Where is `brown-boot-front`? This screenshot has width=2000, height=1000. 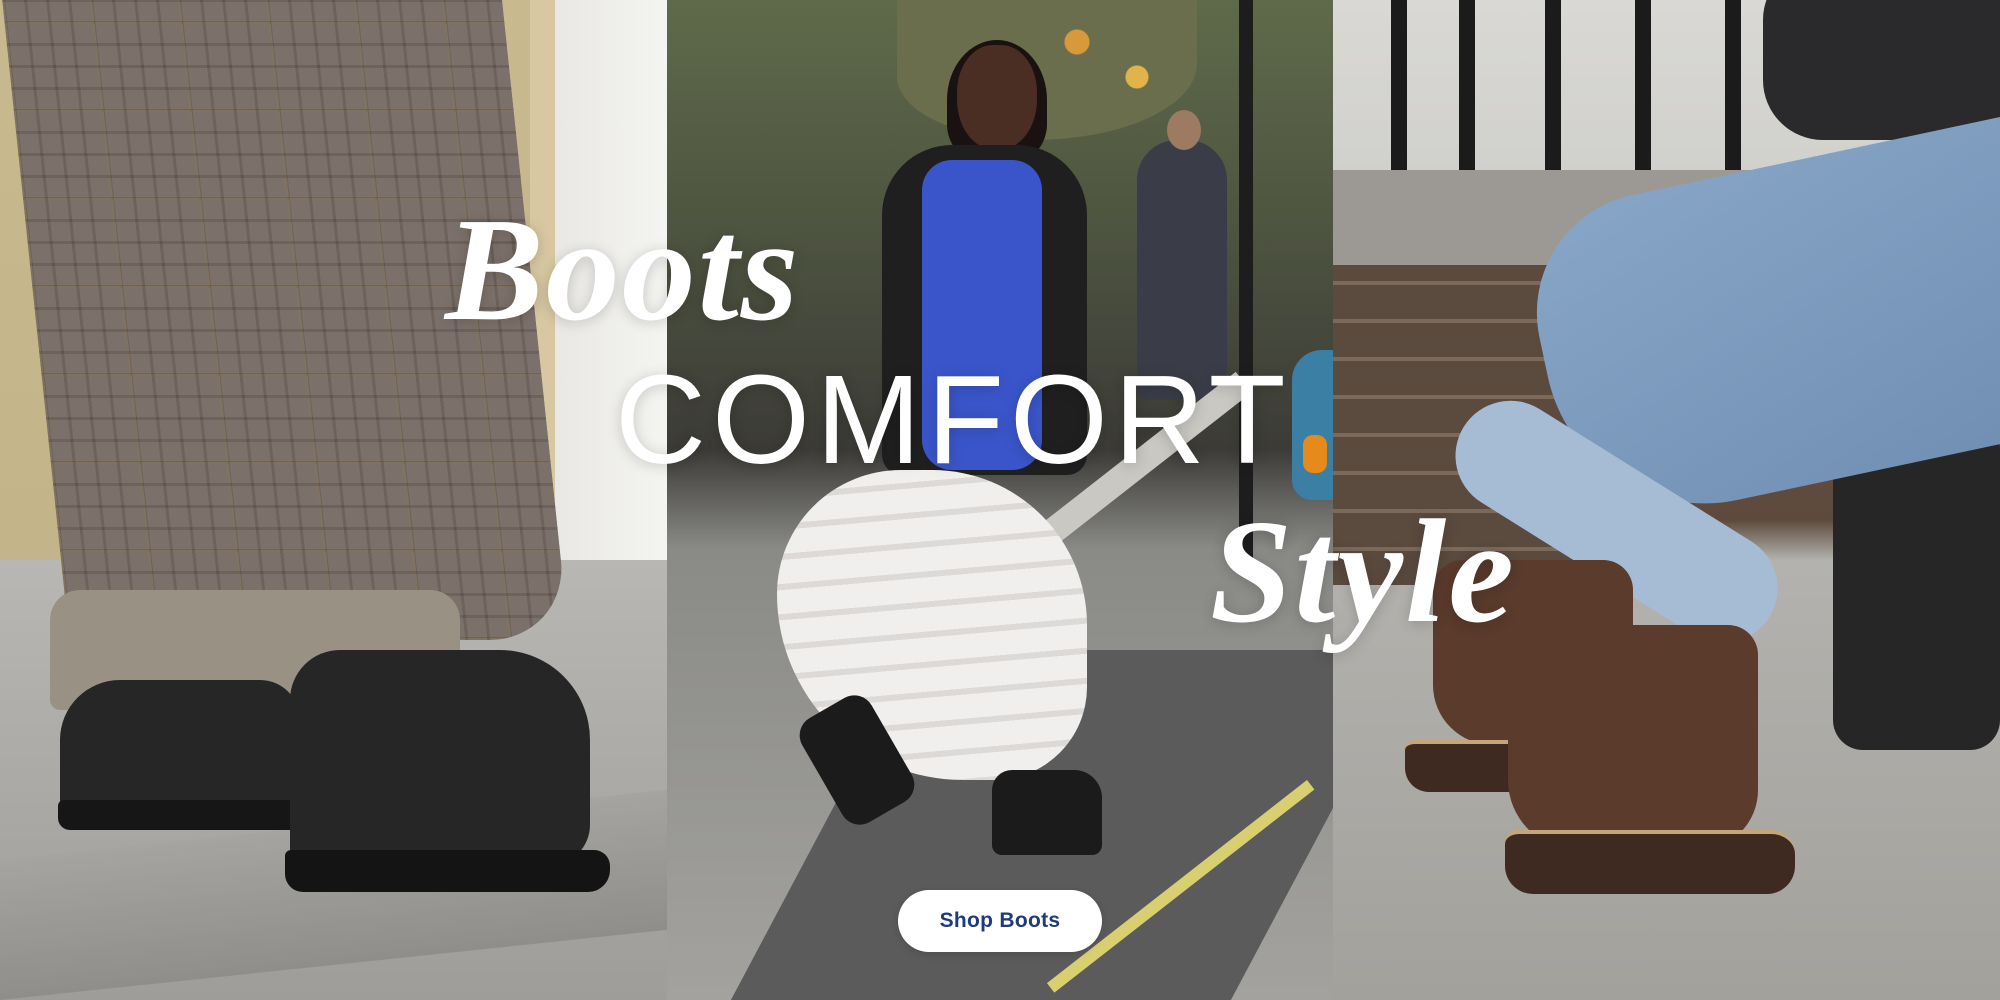 brown-boot-front is located at coordinates (1633, 737).